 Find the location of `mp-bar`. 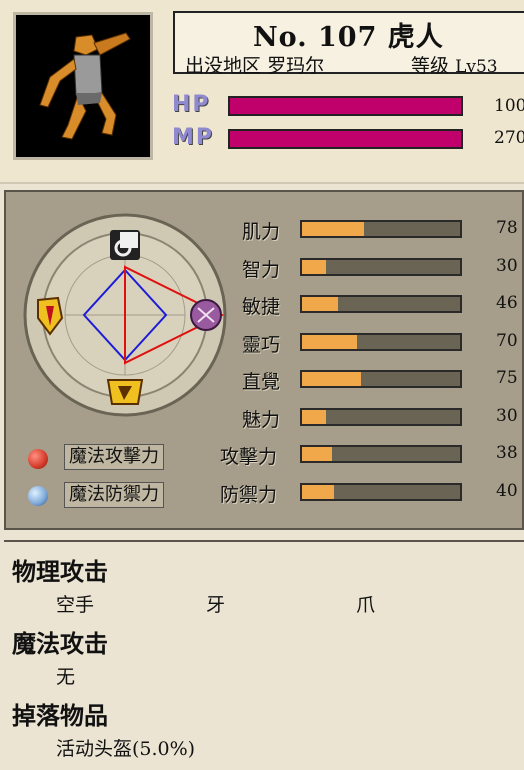

mp-bar is located at coordinates (345, 139).